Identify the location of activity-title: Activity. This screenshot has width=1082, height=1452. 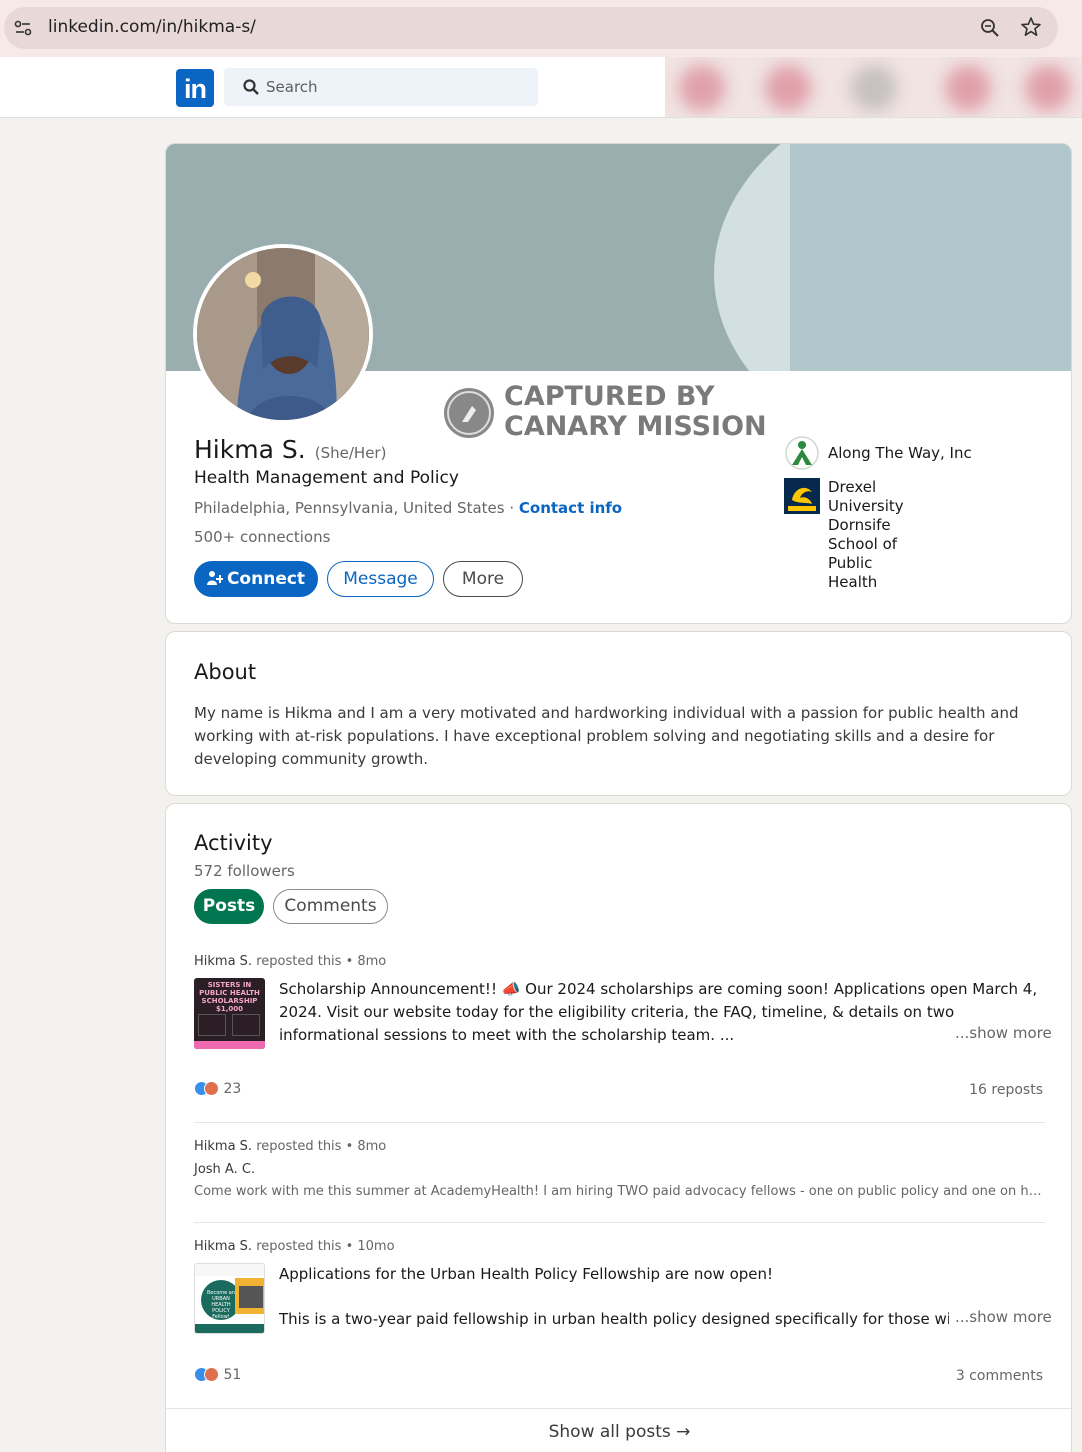
(233, 843).